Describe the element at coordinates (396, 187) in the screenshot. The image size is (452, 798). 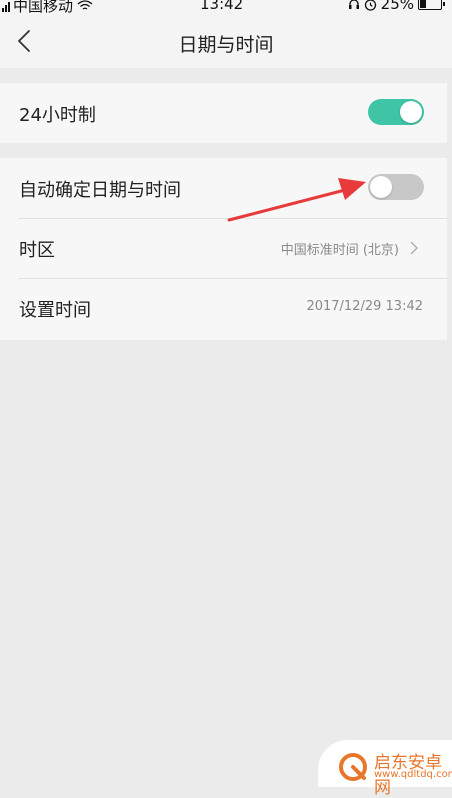
I see `toggle-auto-datetime` at that location.